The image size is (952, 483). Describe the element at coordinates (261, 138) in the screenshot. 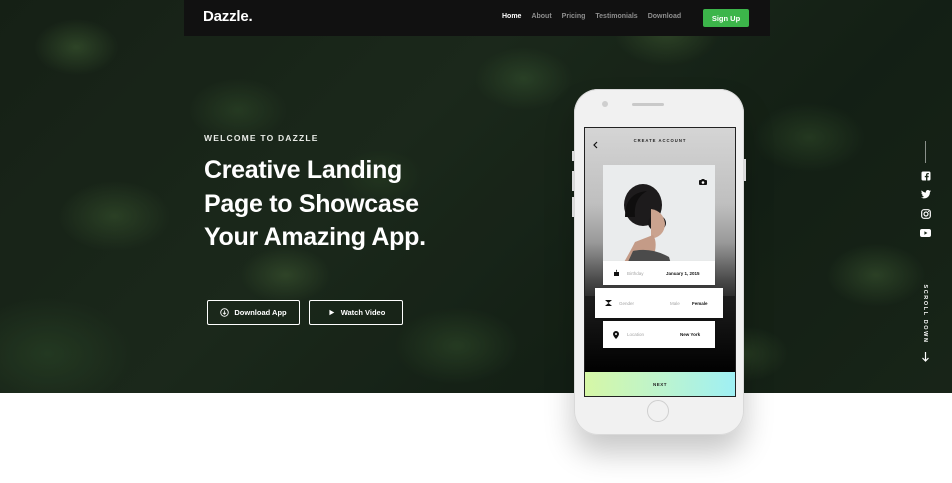

I see `hero-kicker: WELCOME TO DAZZLE` at that location.